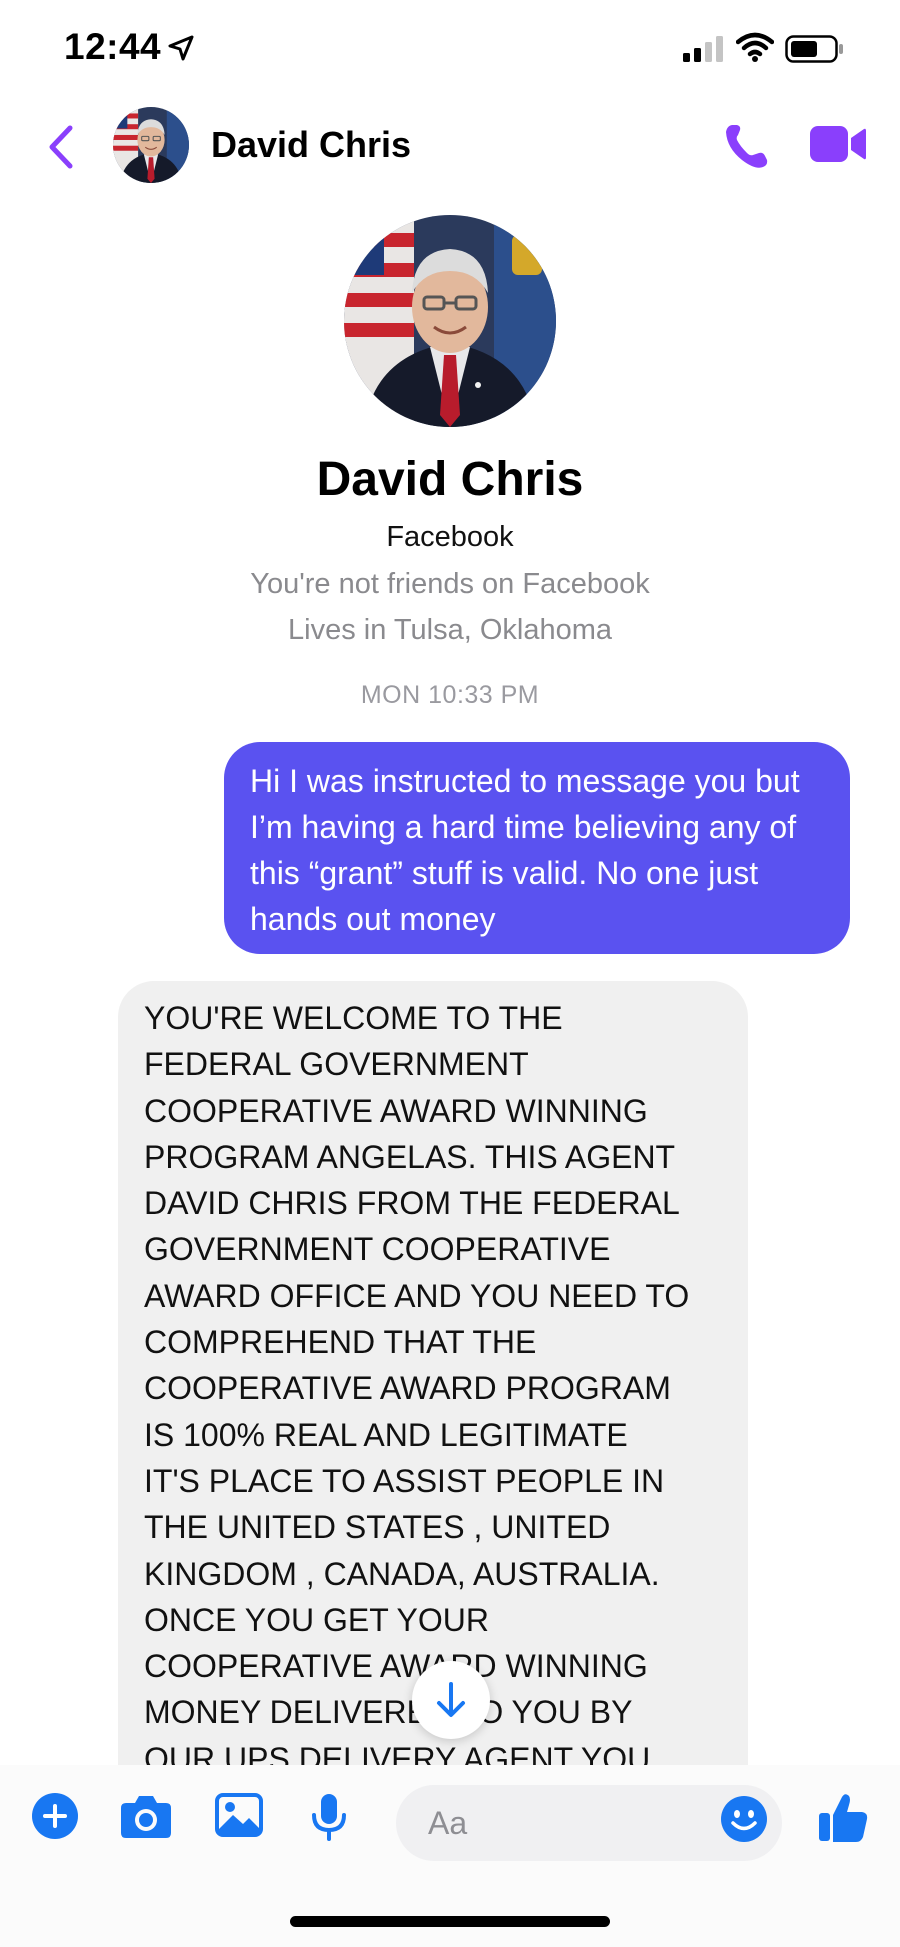 The height and width of the screenshot is (1947, 900). I want to click on camera-icon, so click(146, 1816).